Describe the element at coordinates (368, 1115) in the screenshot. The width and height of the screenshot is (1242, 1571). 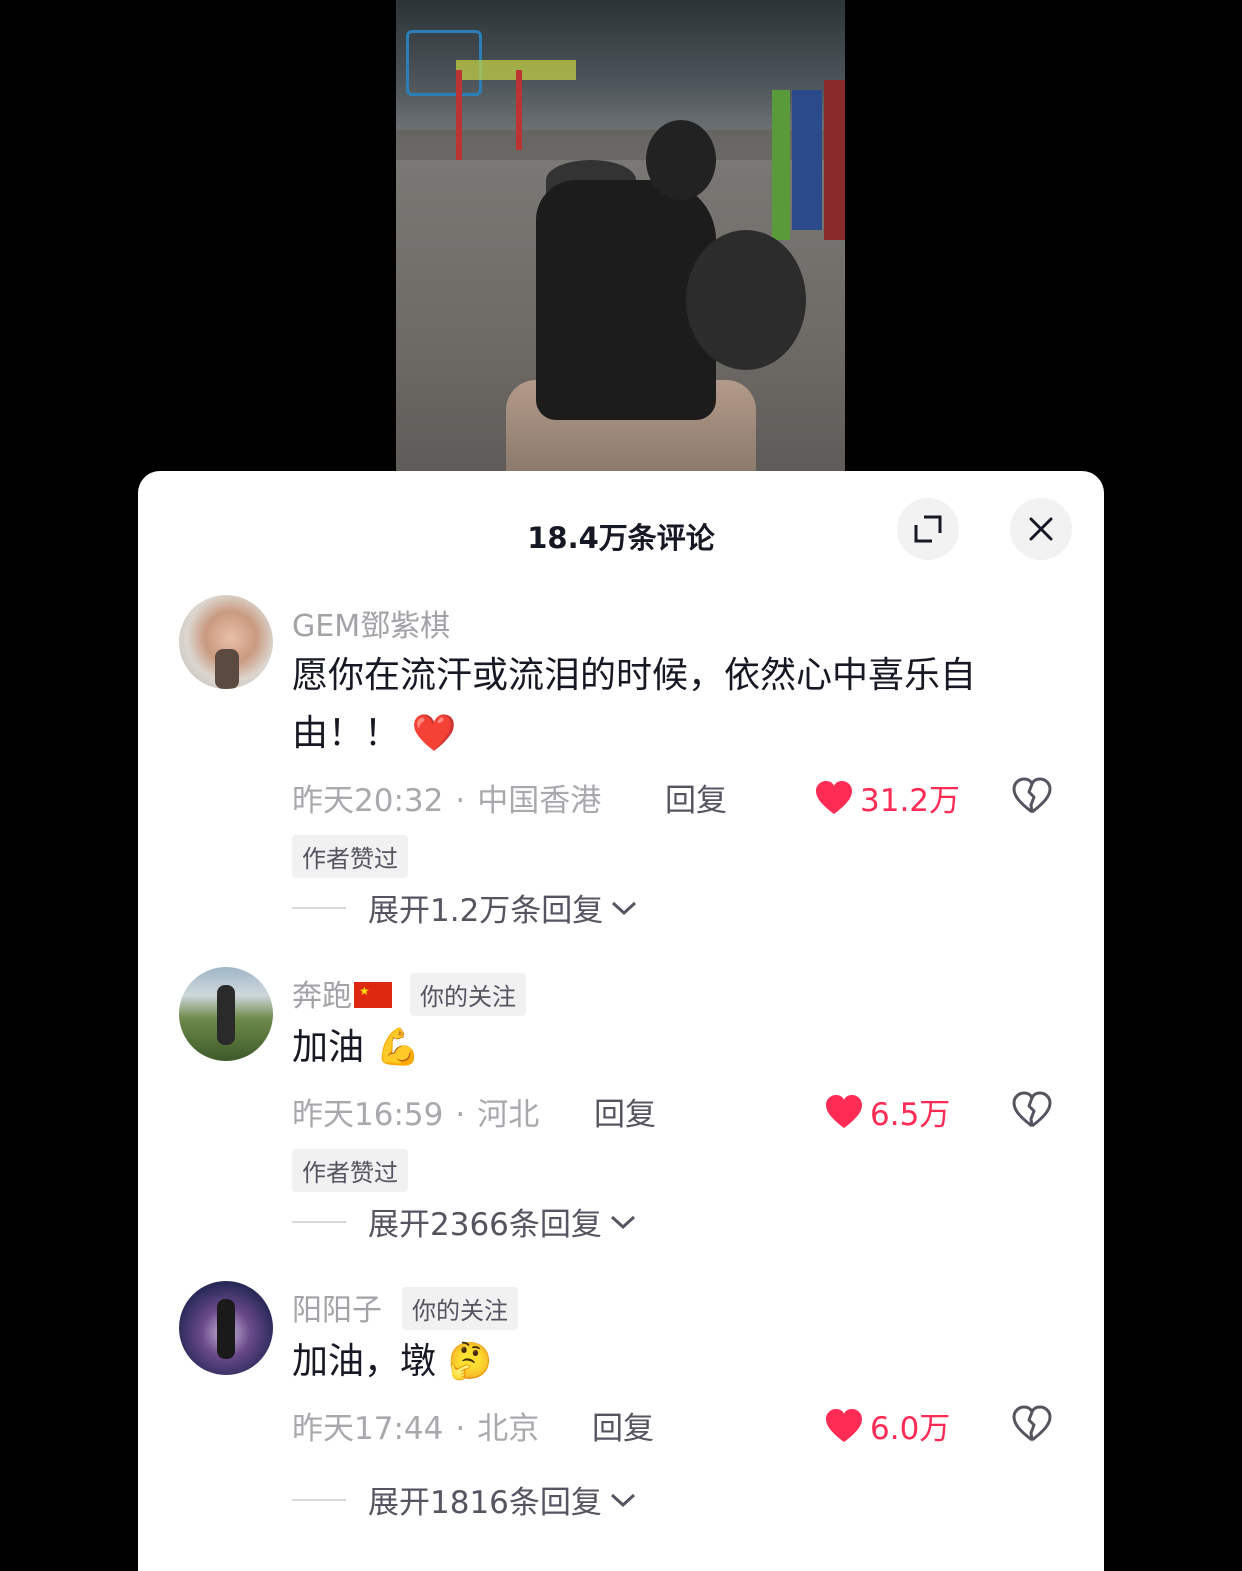
I see `comment-time: 昨天16:59` at that location.